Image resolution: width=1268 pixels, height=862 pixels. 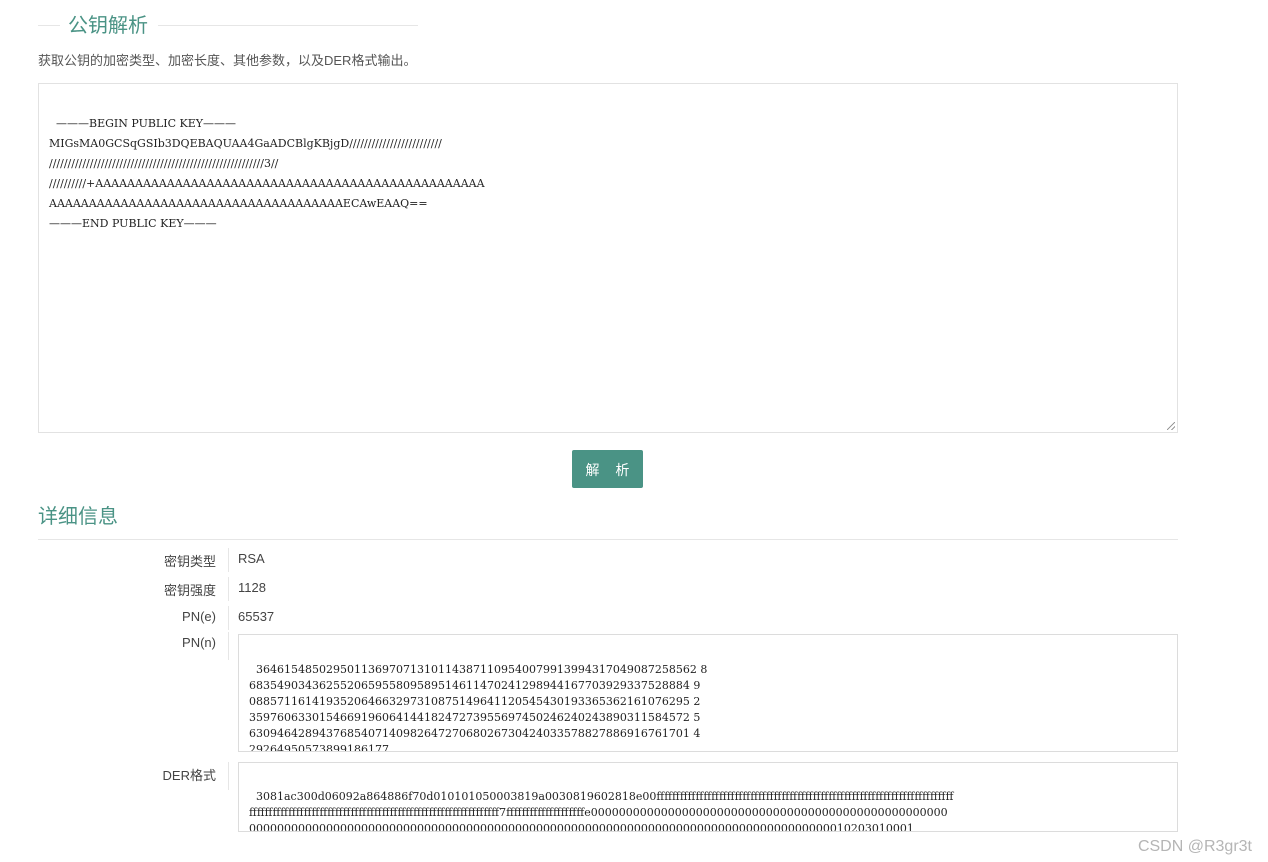 I want to click on key-type-label: 密钥类型, so click(x=189, y=561).